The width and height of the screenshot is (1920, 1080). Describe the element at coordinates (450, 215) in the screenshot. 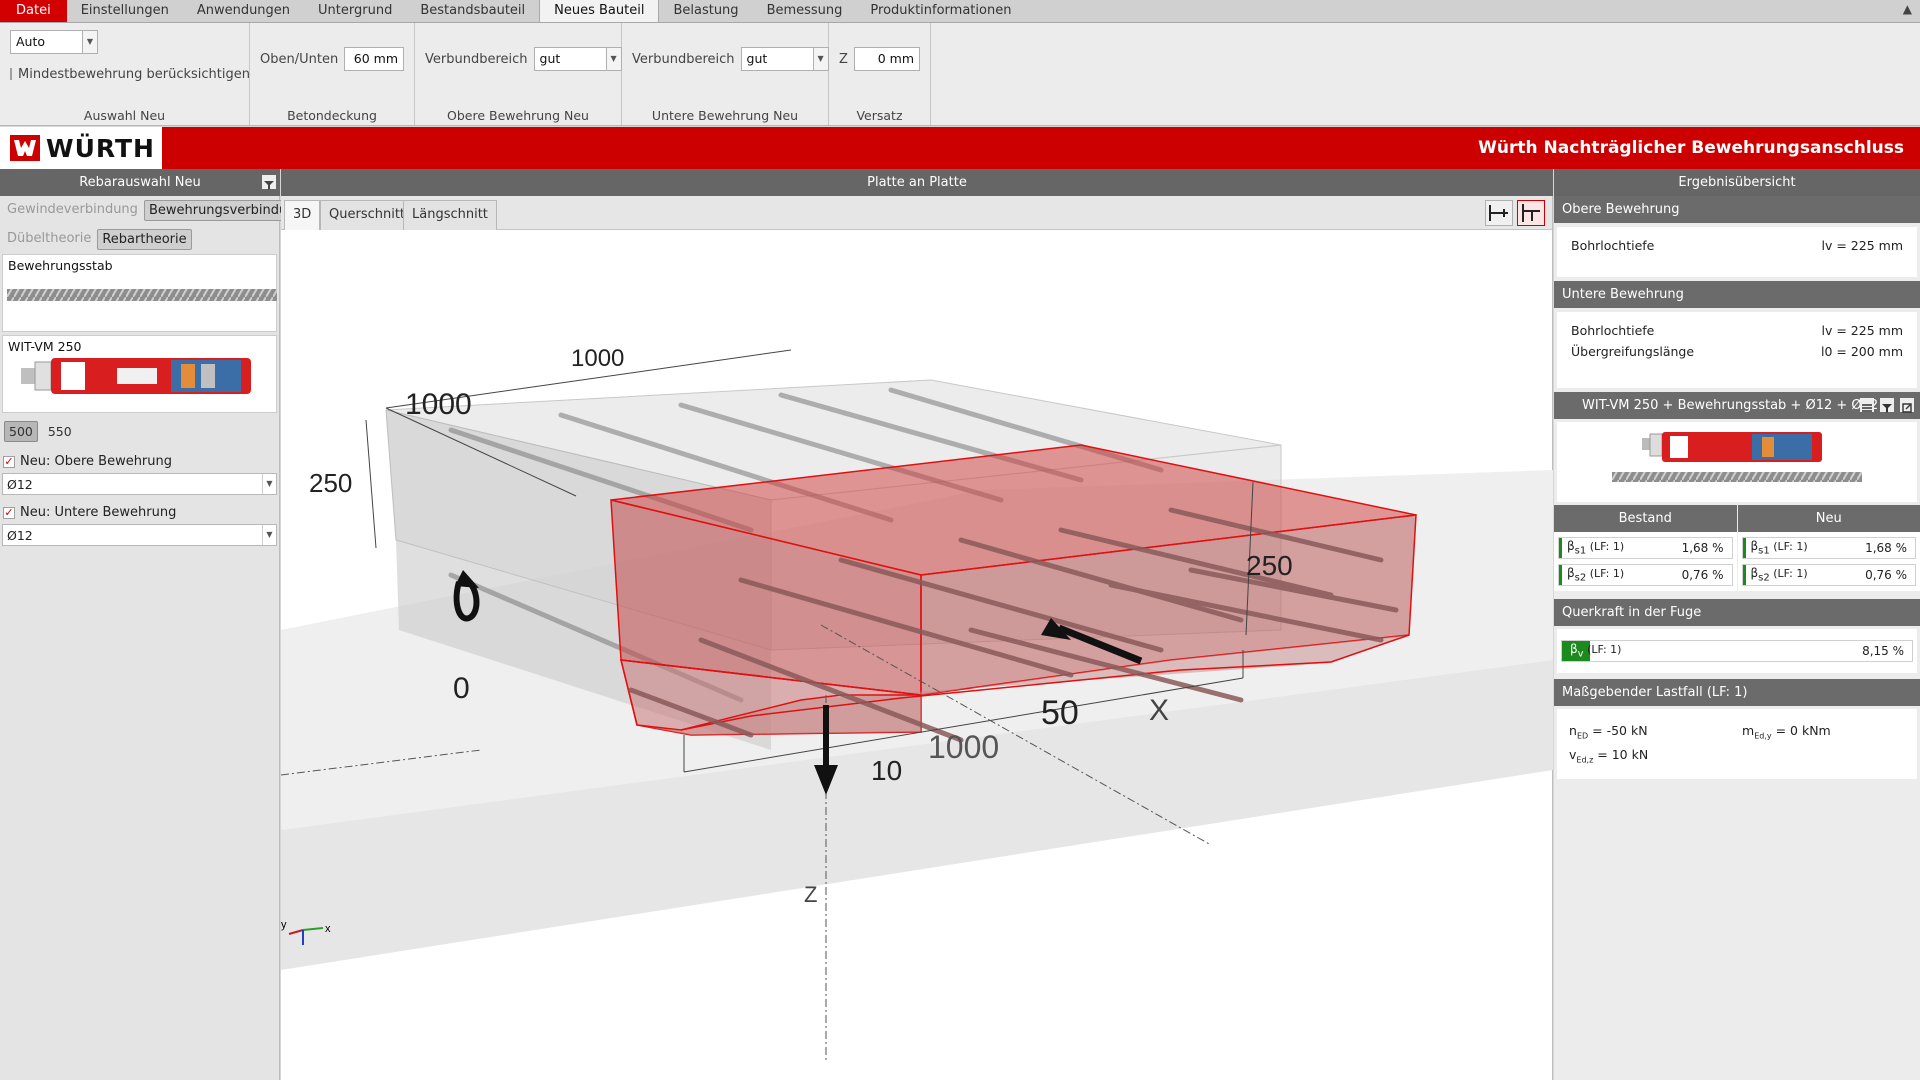

I see `tab-laengschnitt: Längschnitt` at that location.